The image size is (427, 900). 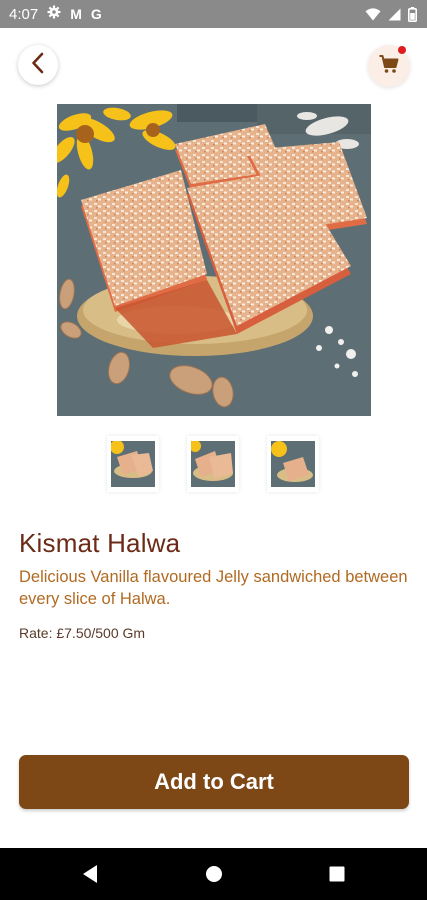 I want to click on status-bar: 4:07 M G, so click(x=213, y=14).